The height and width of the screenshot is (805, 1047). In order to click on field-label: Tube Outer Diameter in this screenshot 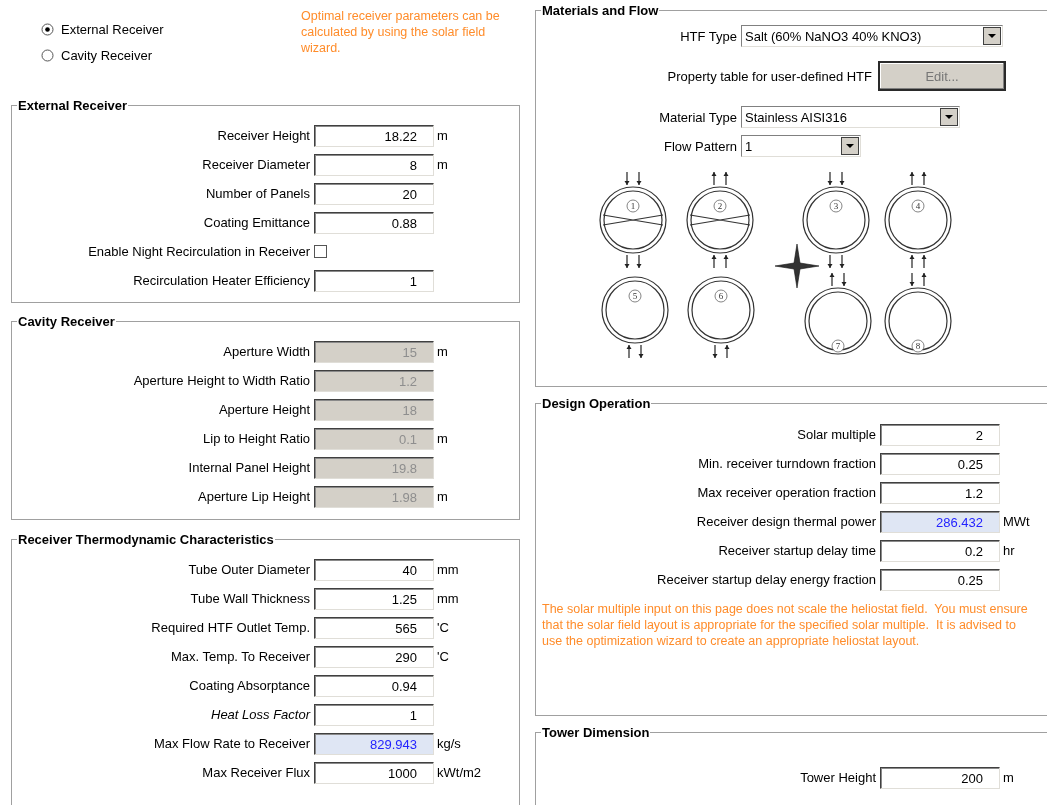, I will do `click(249, 569)`.